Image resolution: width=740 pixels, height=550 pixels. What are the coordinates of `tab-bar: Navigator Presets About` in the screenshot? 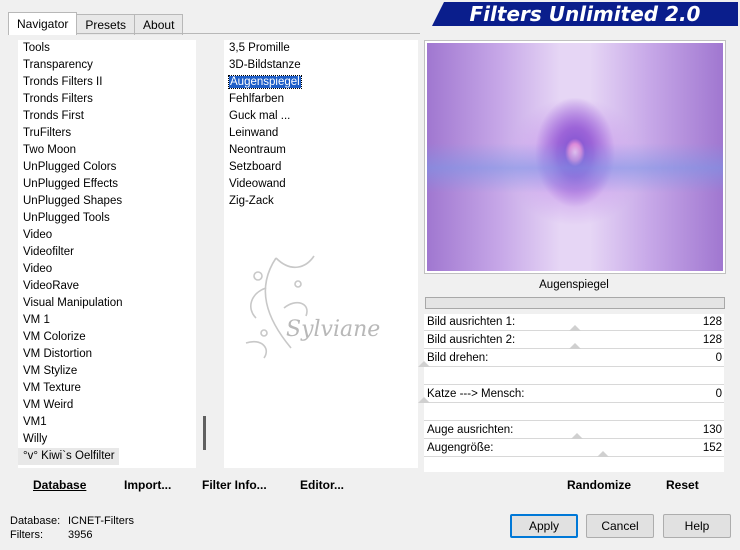 It's located at (96, 23).